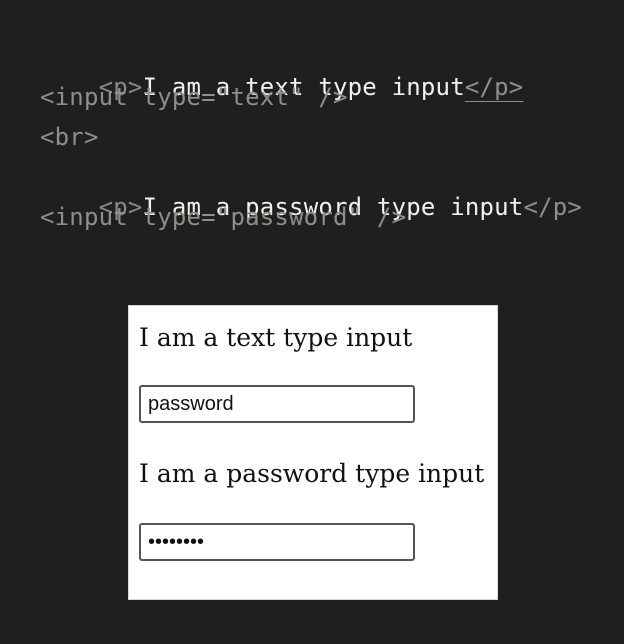  What do you see at coordinates (276, 337) in the screenshot?
I see `text-input-label: I am a text type input` at bounding box center [276, 337].